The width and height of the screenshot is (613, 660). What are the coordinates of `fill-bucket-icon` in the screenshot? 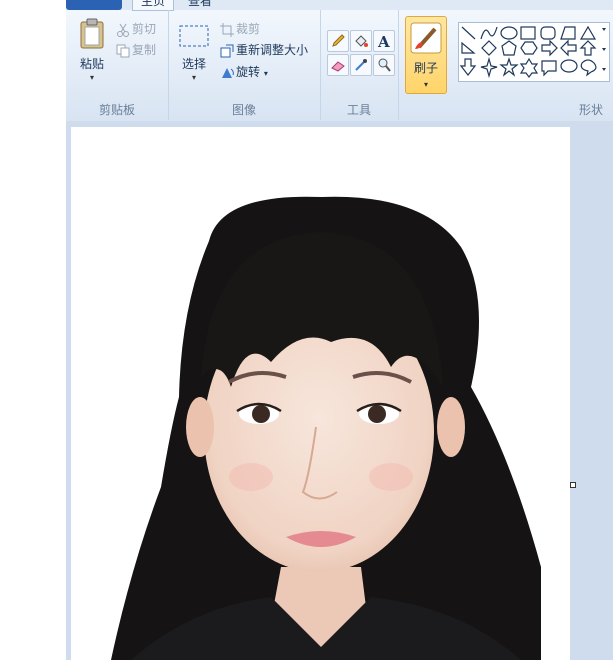 It's located at (361, 41).